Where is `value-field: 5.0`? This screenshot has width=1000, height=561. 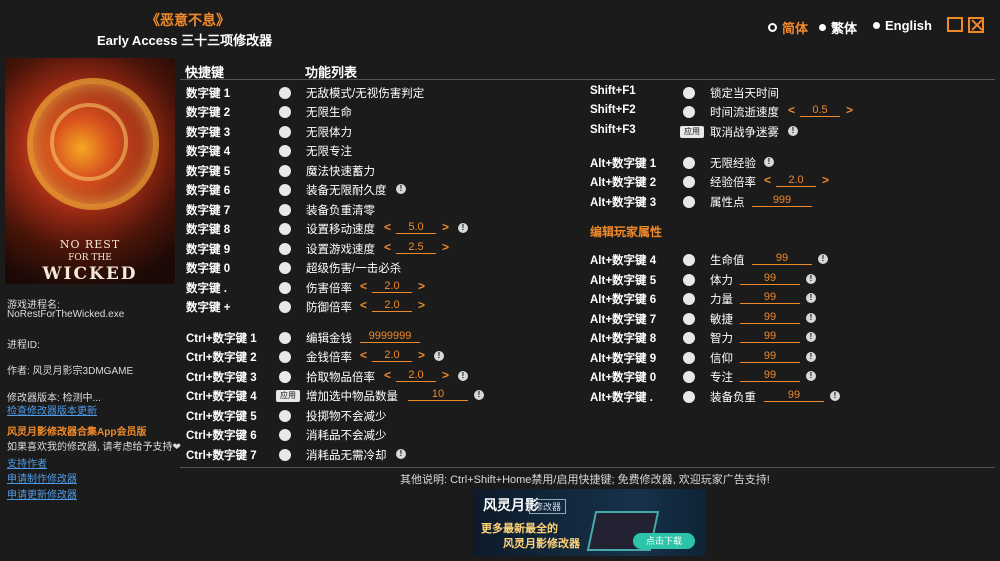
value-field: 5.0 is located at coordinates (416, 227).